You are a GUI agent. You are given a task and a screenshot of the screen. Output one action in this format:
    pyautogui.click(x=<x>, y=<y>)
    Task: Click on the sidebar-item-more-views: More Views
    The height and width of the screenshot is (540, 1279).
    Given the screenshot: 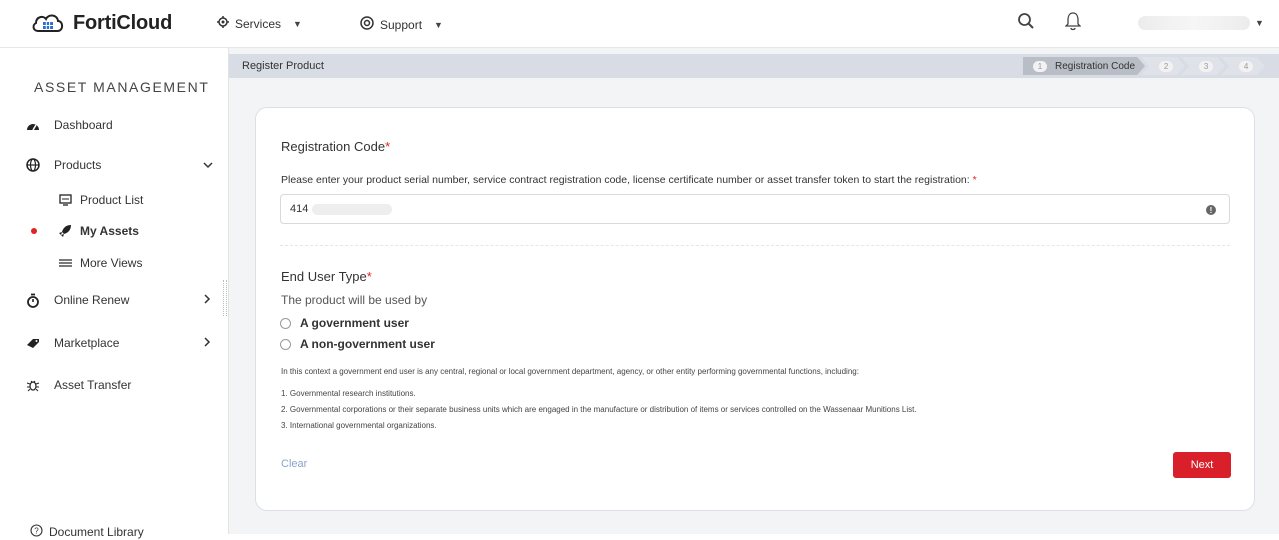 What is the action you would take?
    pyautogui.click(x=114, y=263)
    